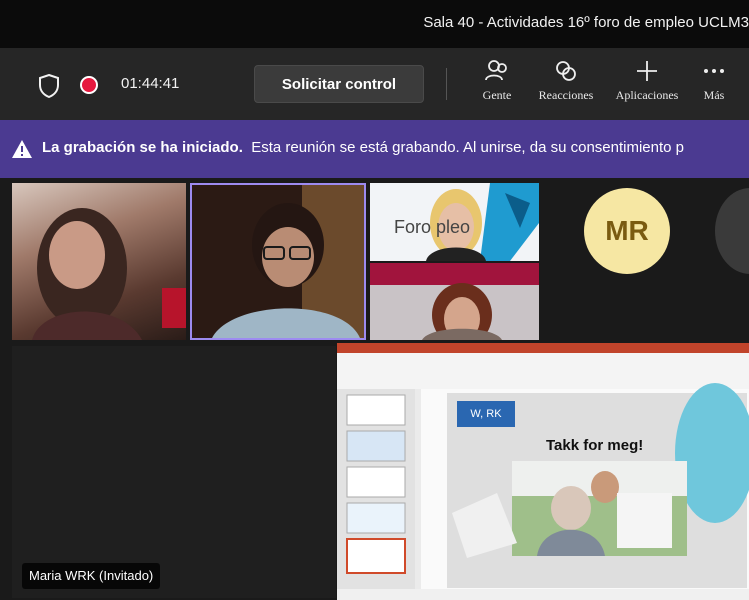 Image resolution: width=749 pixels, height=600 pixels. I want to click on slide-title: Takk for meg!, so click(595, 445).